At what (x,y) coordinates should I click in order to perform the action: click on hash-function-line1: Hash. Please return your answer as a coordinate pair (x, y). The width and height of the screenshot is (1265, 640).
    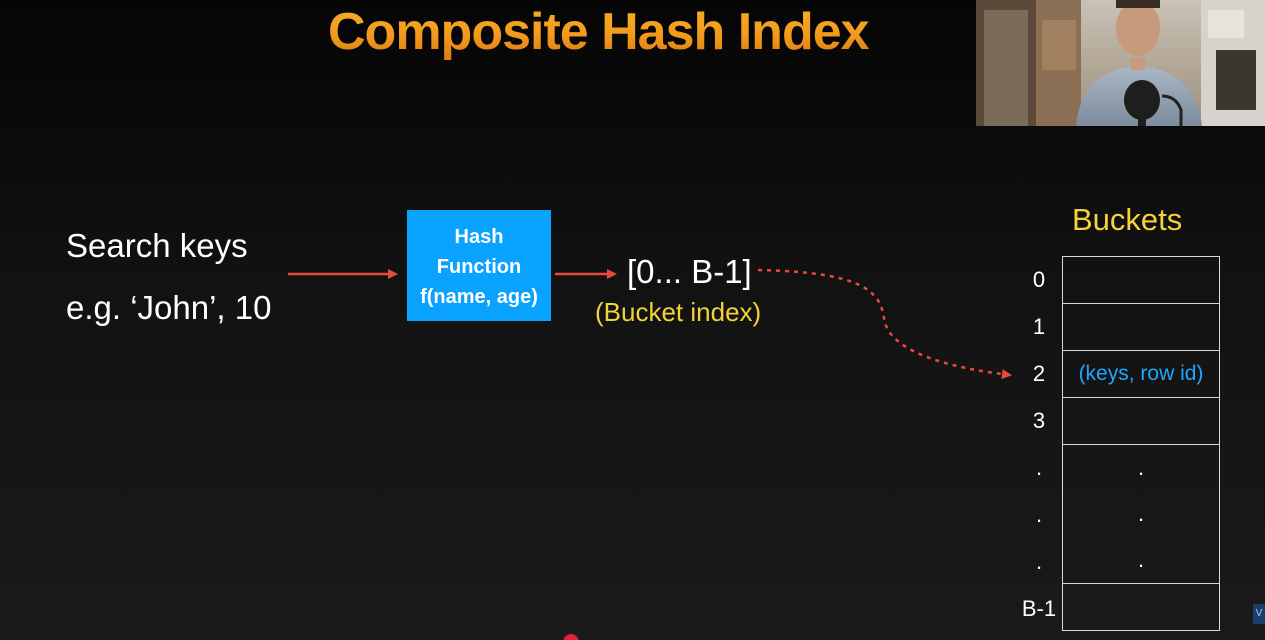
    Looking at the image, I should click on (479, 236).